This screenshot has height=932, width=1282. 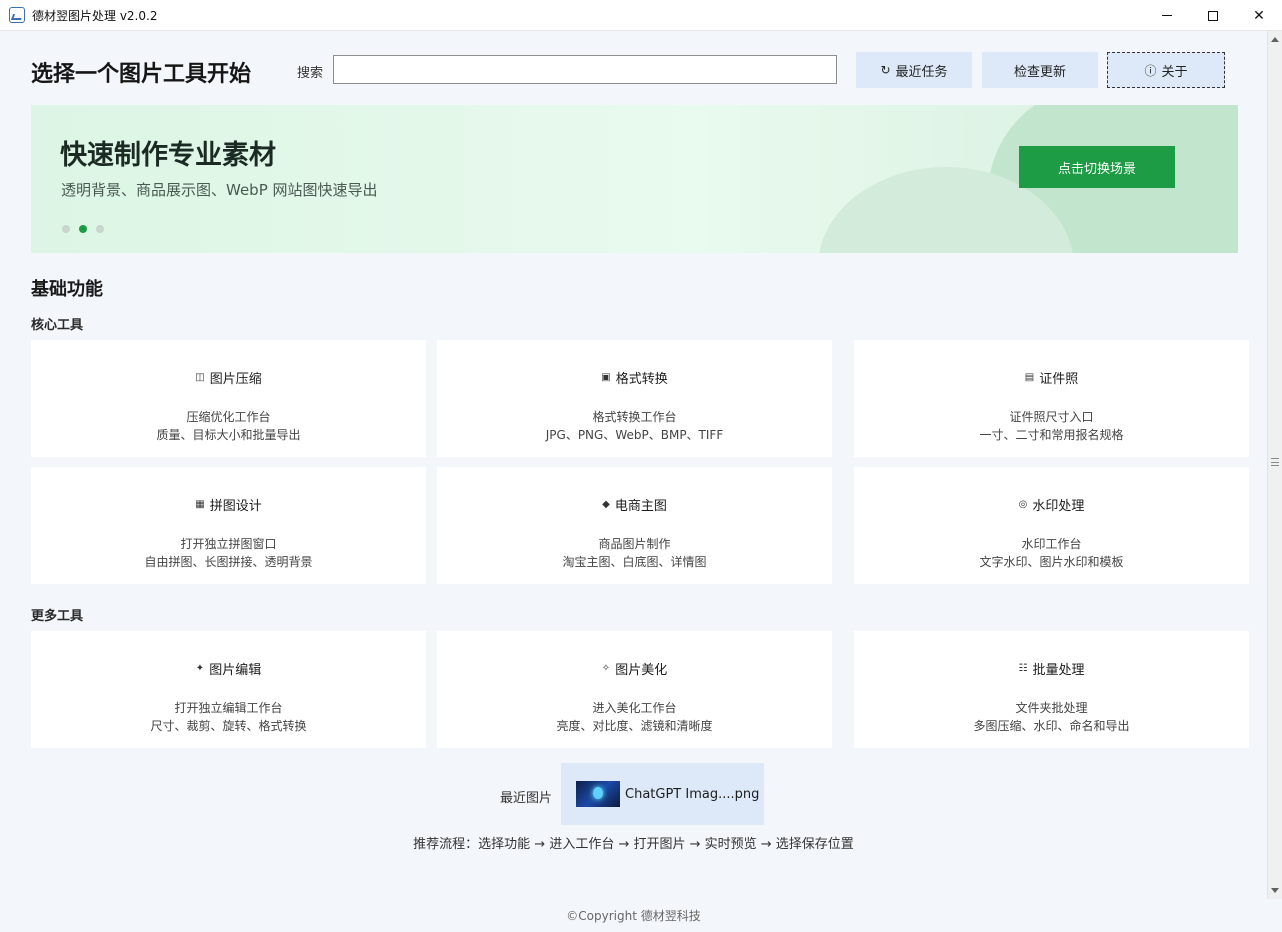 I want to click on tool-card-title: ✦ 图片编辑, so click(x=228, y=668).